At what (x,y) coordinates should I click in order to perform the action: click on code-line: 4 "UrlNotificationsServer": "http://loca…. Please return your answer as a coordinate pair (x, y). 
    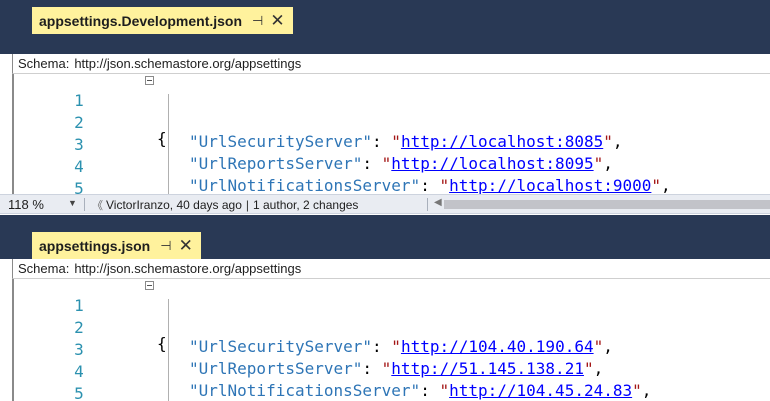
    Looking at the image, I should click on (392, 166).